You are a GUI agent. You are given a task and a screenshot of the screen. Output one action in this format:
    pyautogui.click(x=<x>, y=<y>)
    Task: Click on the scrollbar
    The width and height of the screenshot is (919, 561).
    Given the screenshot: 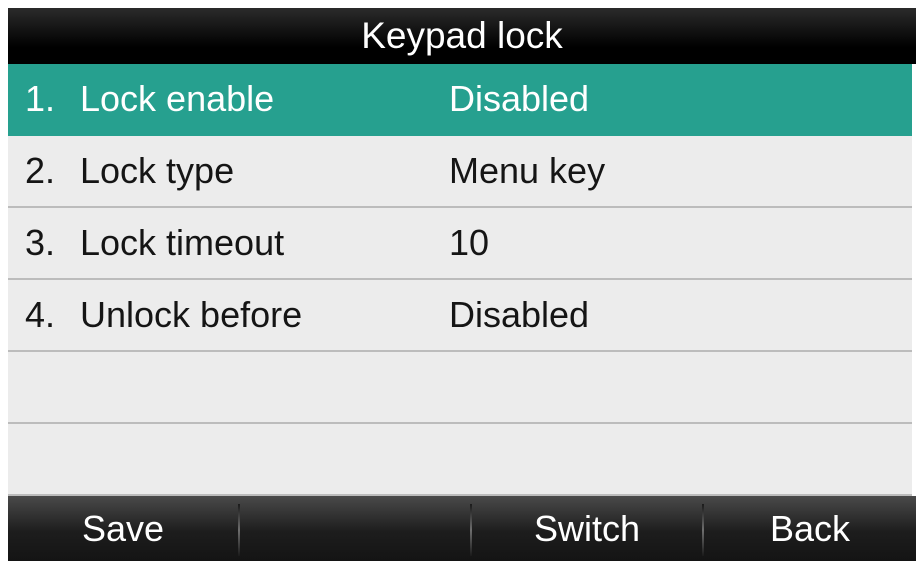 What is the action you would take?
    pyautogui.click(x=914, y=280)
    